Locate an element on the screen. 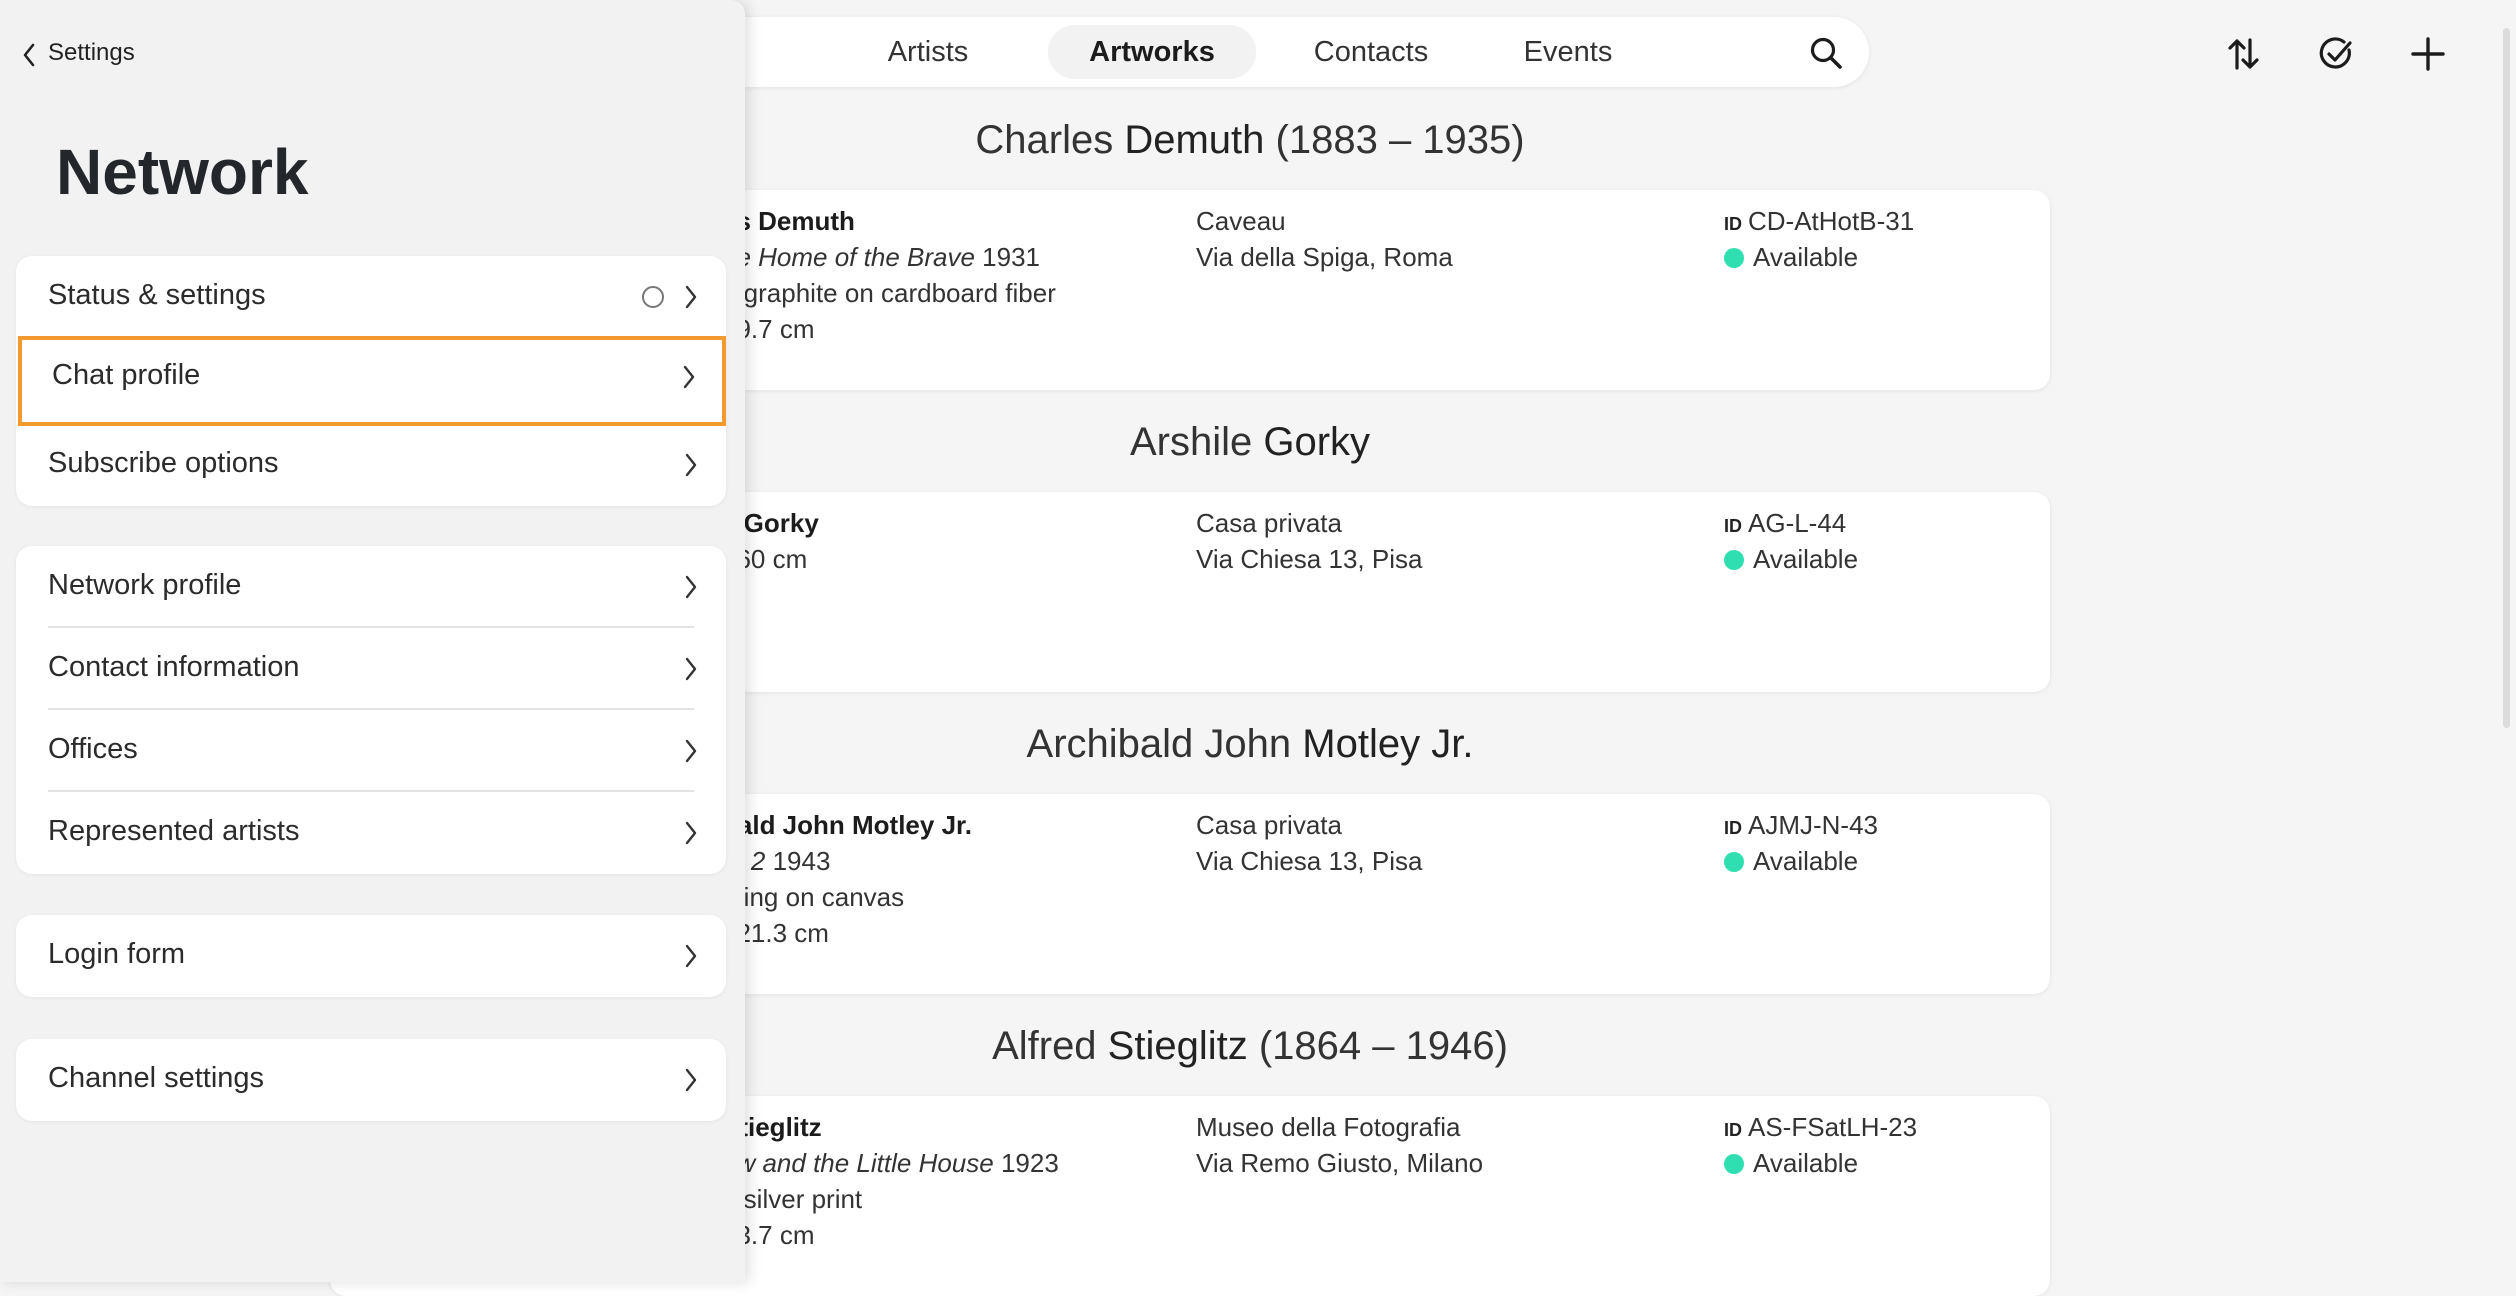  menu-item-represented-artists: Represented artists is located at coordinates (371, 833).